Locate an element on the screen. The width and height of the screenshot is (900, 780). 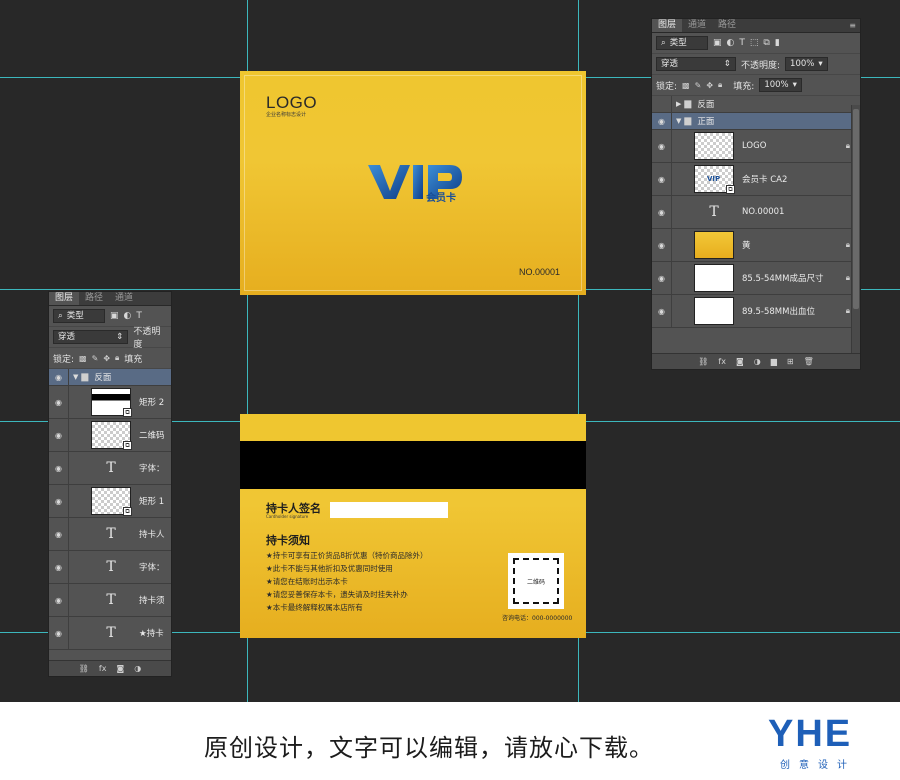
layers-scrollbar is located at coordinates (855, 230).